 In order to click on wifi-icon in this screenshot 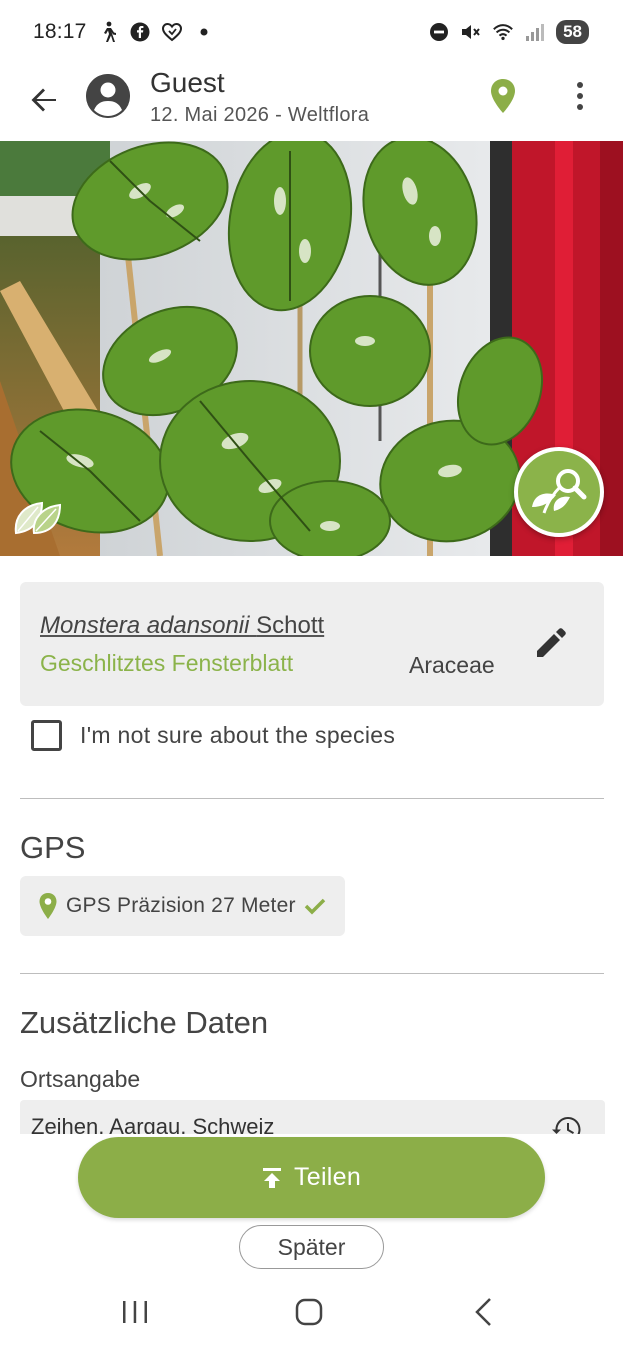, I will do `click(503, 32)`.